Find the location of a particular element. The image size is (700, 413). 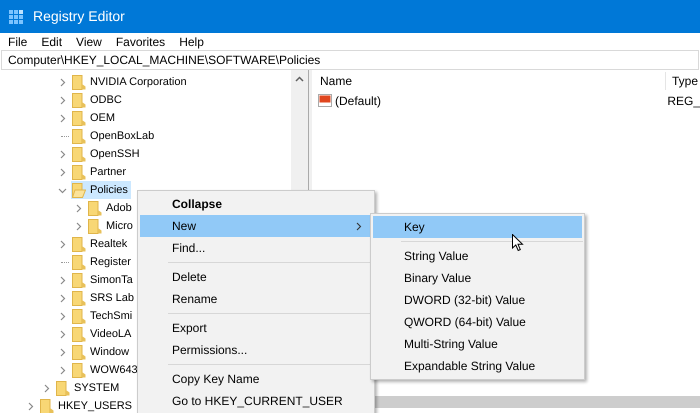

tree-item: Adob is located at coordinates (111, 208).